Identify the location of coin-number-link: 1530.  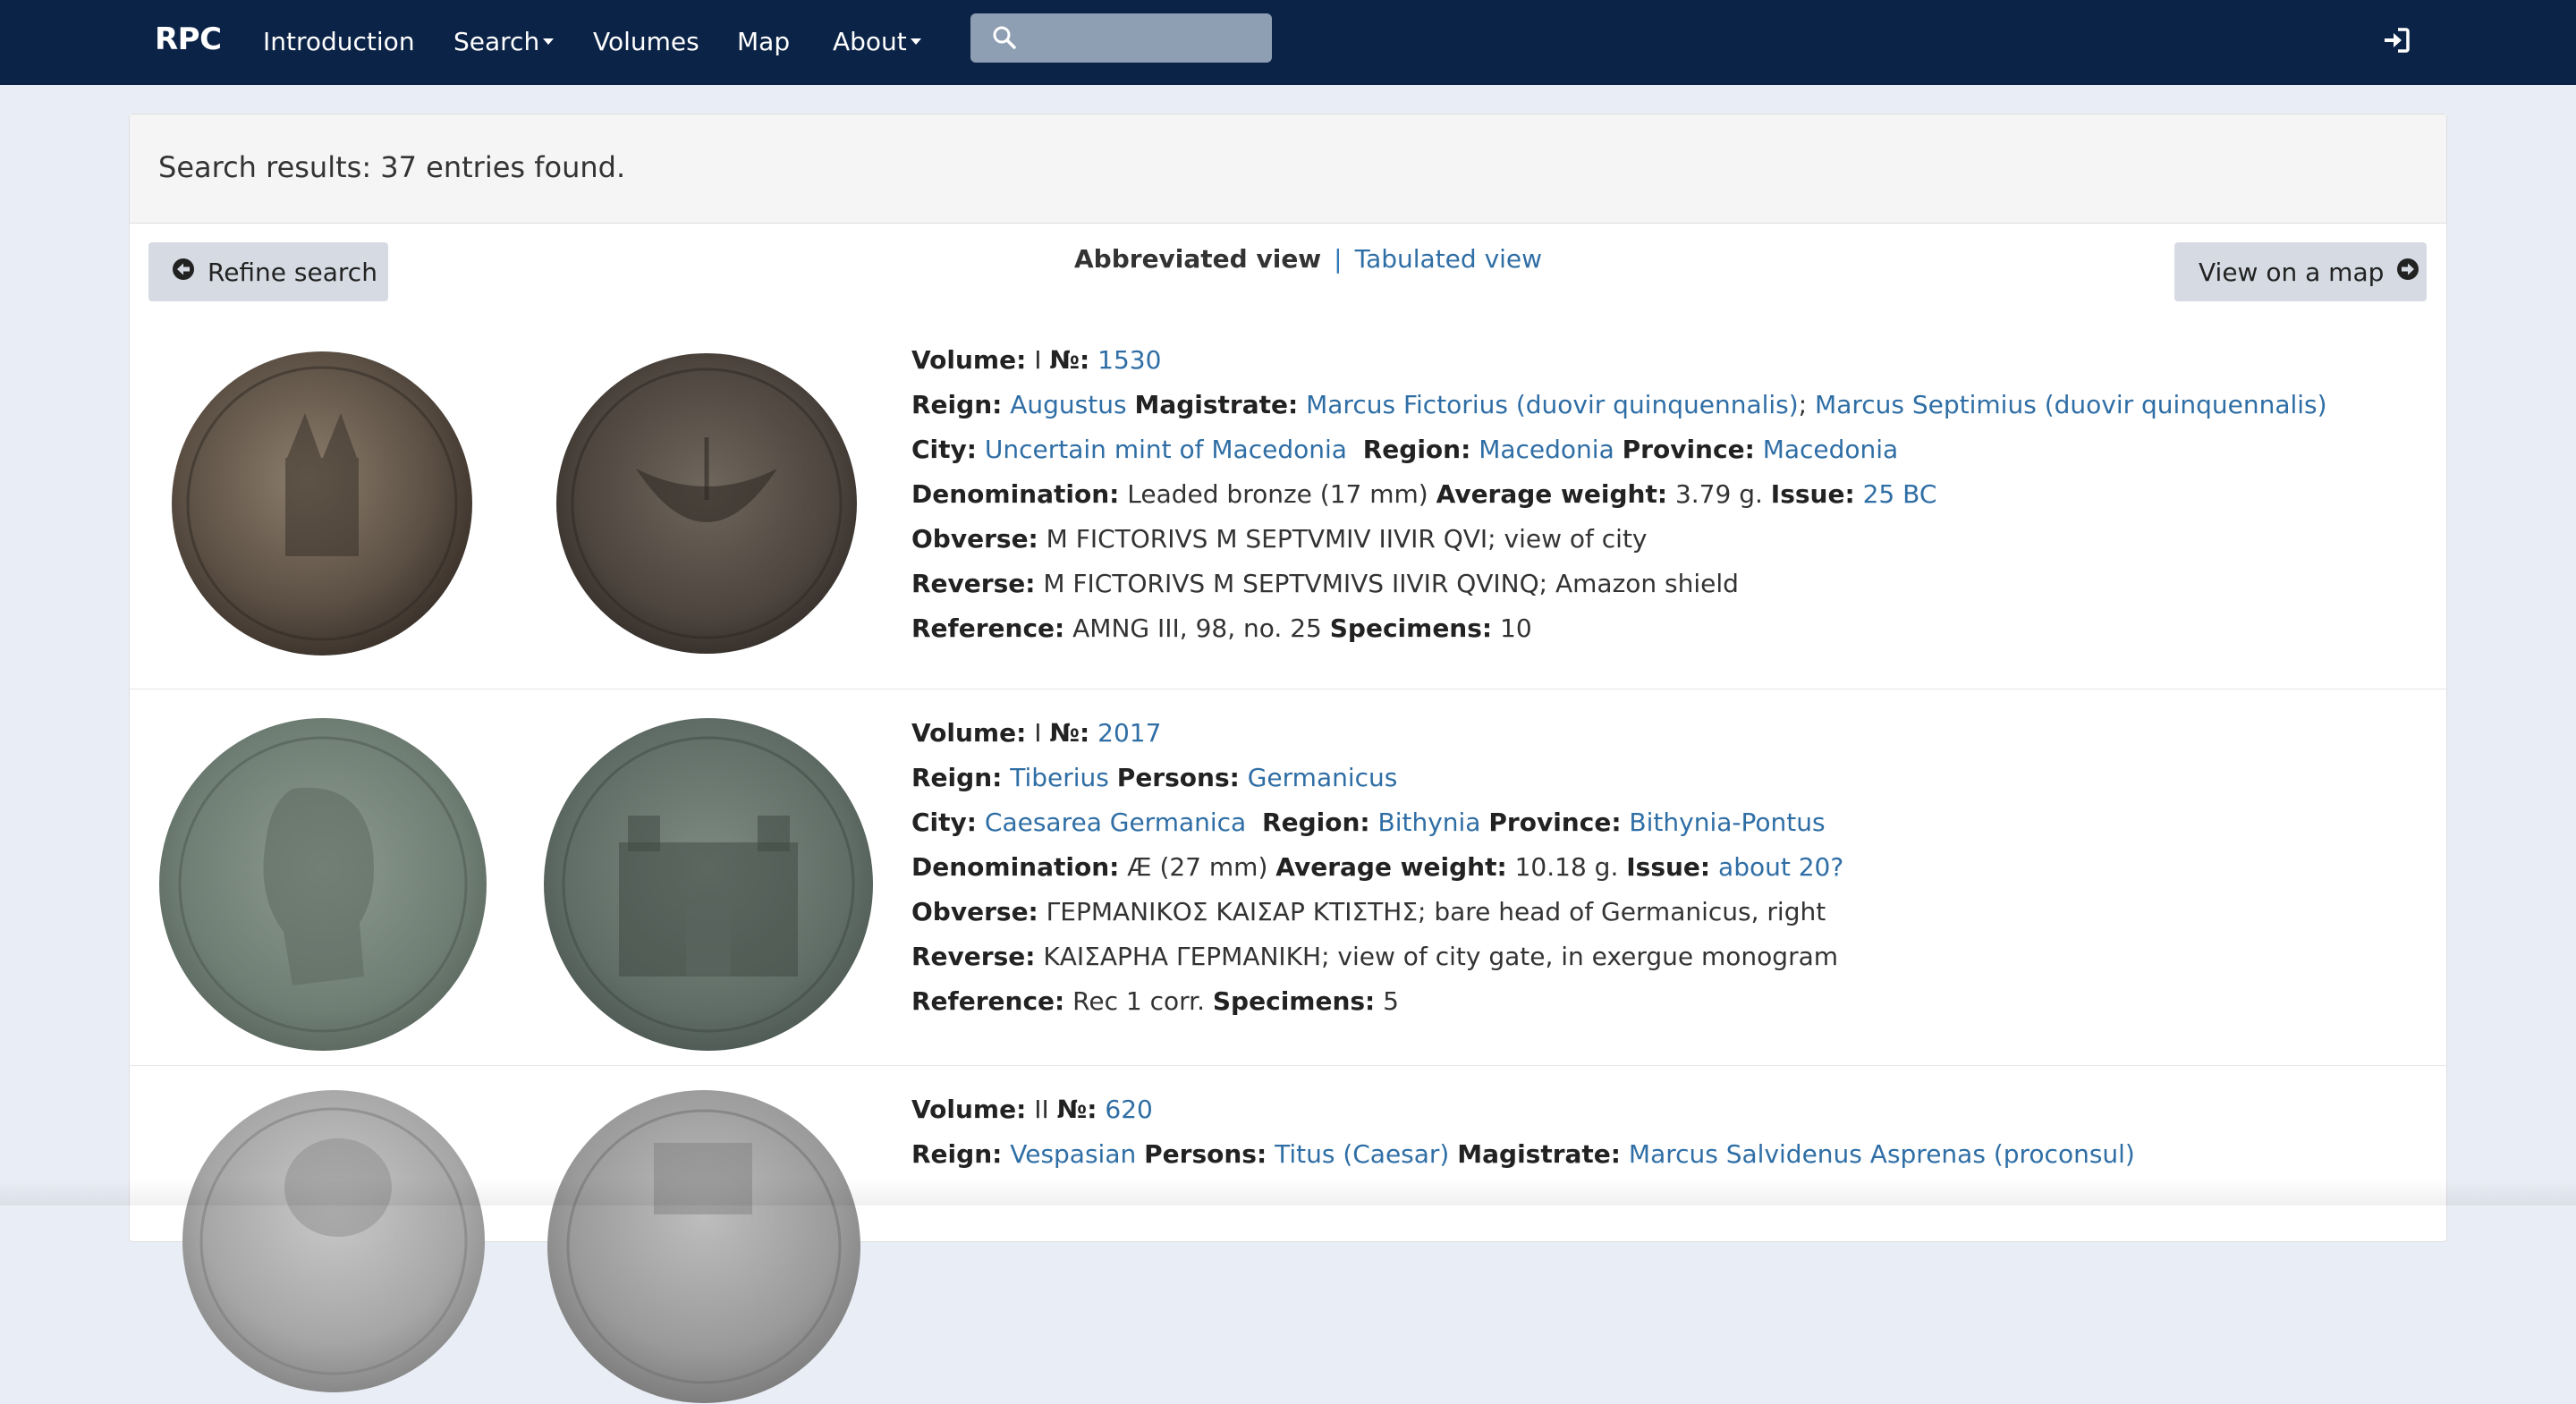
(1129, 360).